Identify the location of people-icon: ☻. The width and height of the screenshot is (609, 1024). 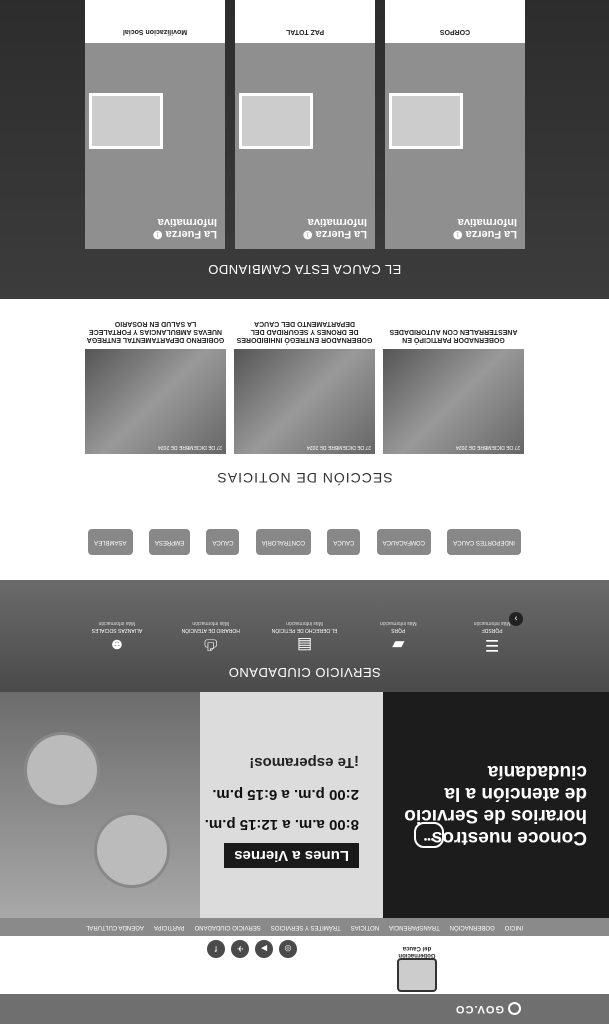
(117, 644).